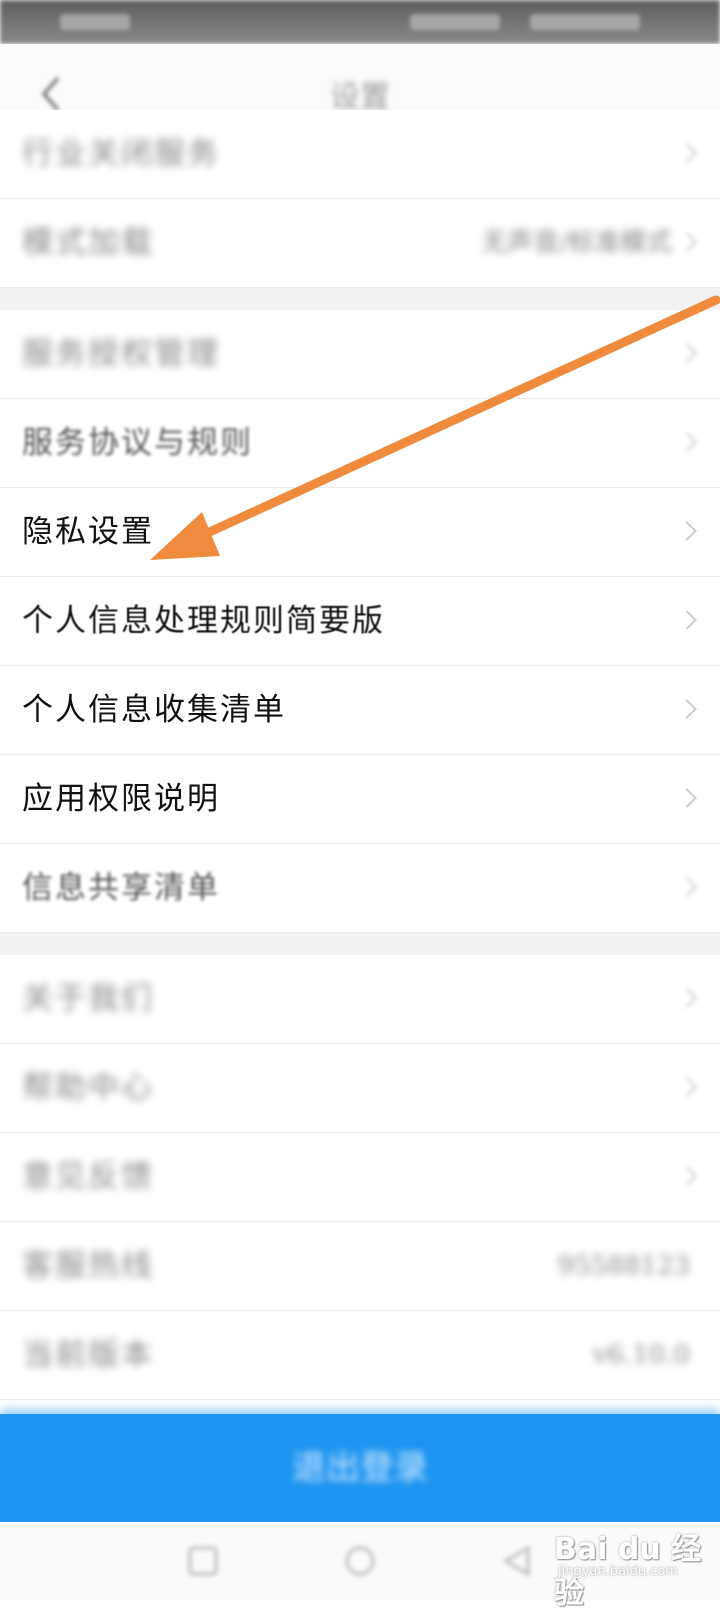 The image size is (720, 1612). What do you see at coordinates (360, 443) in the screenshot?
I see `settings-row-service-agreement: 服务协议与规则` at bounding box center [360, 443].